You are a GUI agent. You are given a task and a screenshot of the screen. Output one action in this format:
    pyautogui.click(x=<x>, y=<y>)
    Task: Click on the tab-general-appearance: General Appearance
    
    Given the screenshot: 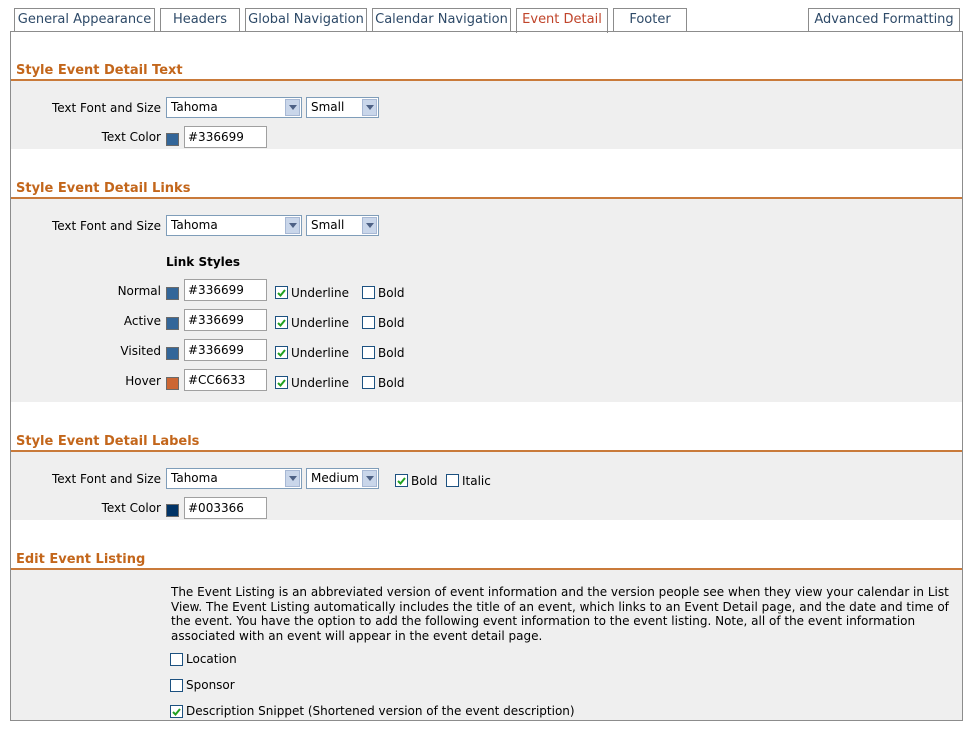 What is the action you would take?
    pyautogui.click(x=84, y=20)
    